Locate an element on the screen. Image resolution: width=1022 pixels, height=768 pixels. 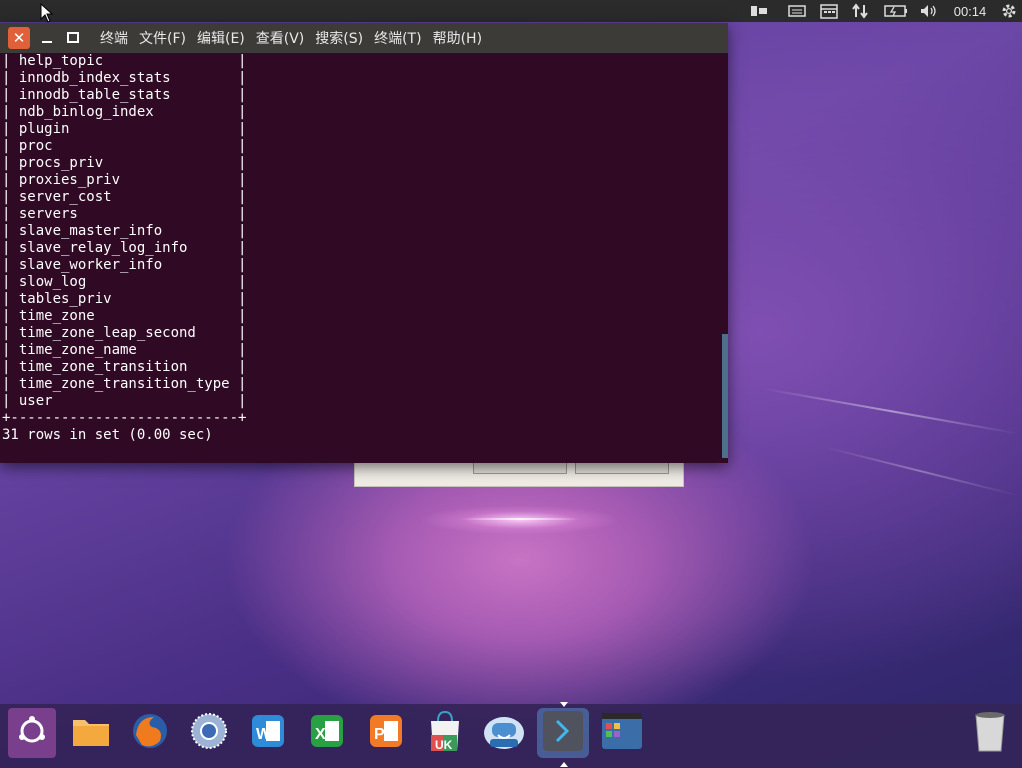
menu-item: 搜索(S) is located at coordinates (339, 38).